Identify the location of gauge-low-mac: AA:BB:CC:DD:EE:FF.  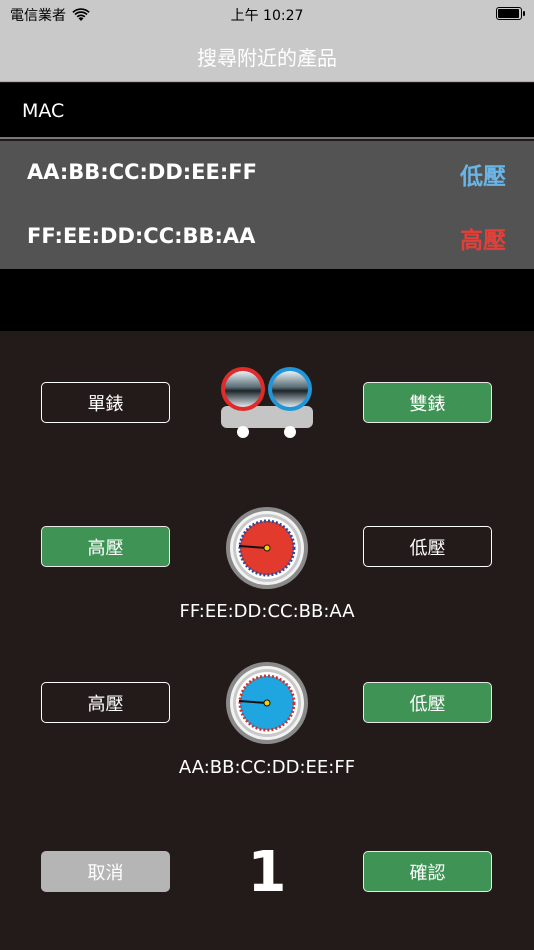
(267, 767).